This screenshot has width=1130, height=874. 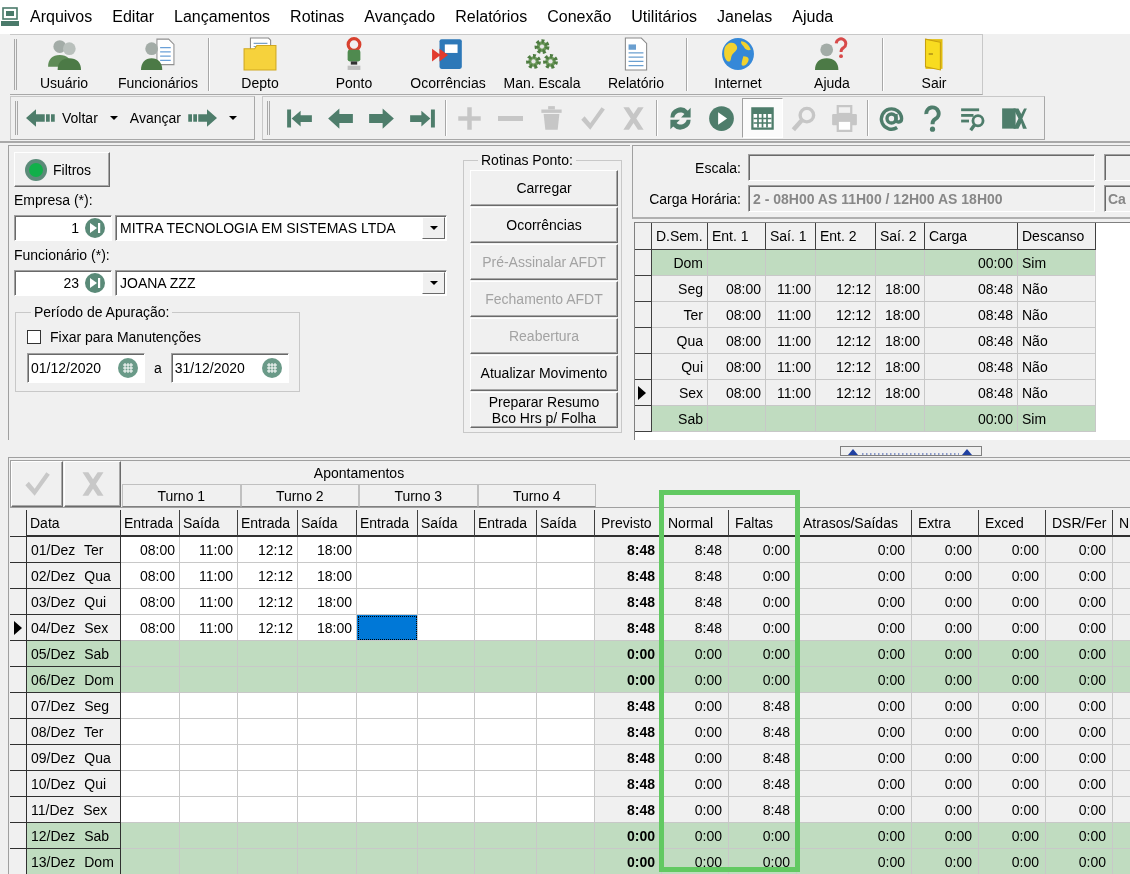 I want to click on toolbar-grip, so click(x=15, y=64).